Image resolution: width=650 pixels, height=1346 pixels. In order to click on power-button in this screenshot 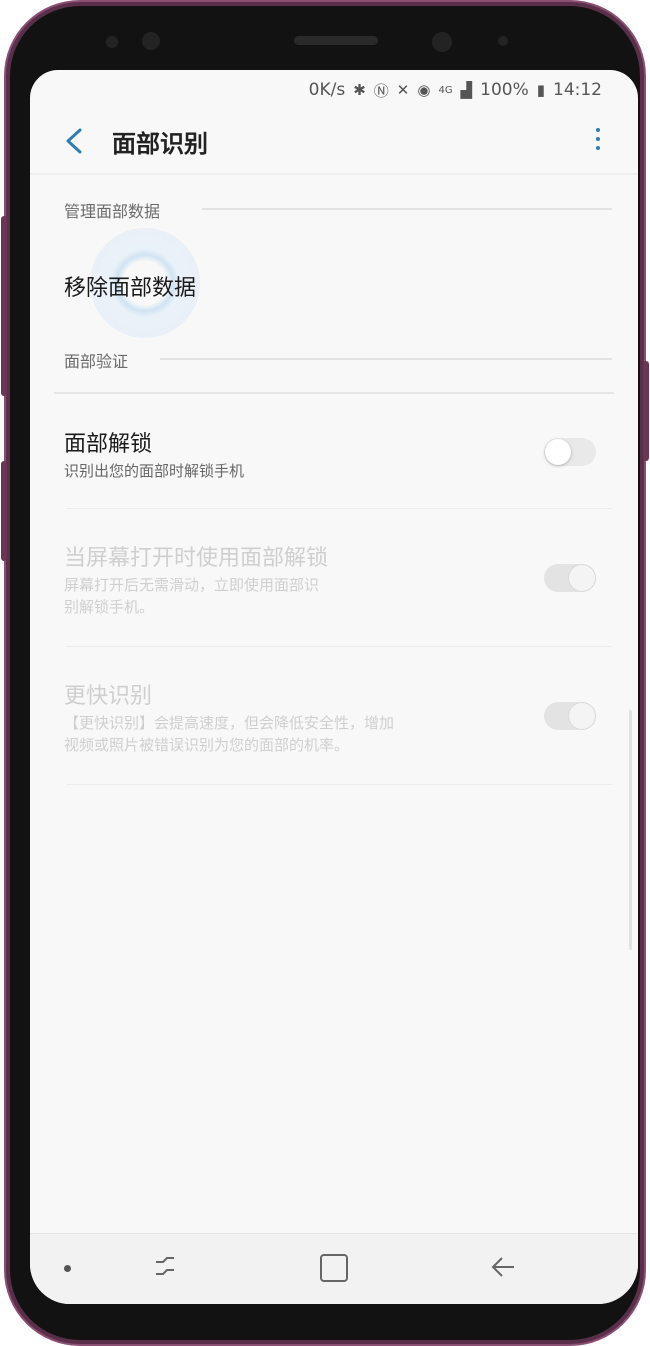, I will do `click(646, 411)`.